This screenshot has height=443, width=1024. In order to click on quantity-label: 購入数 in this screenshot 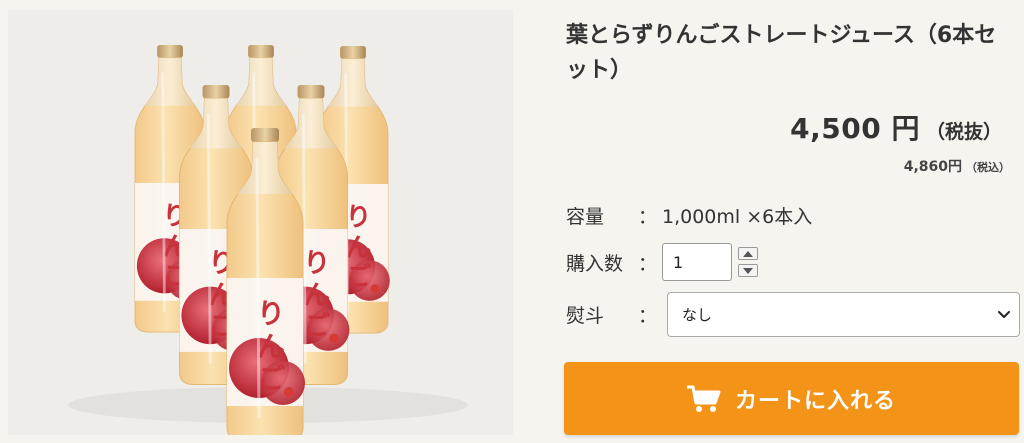, I will do `click(595, 263)`.